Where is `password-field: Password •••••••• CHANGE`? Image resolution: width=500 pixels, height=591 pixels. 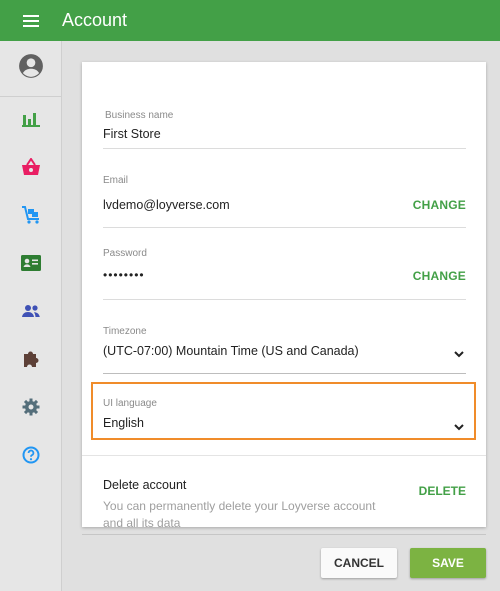 password-field: Password •••••••• CHANGE is located at coordinates (284, 275).